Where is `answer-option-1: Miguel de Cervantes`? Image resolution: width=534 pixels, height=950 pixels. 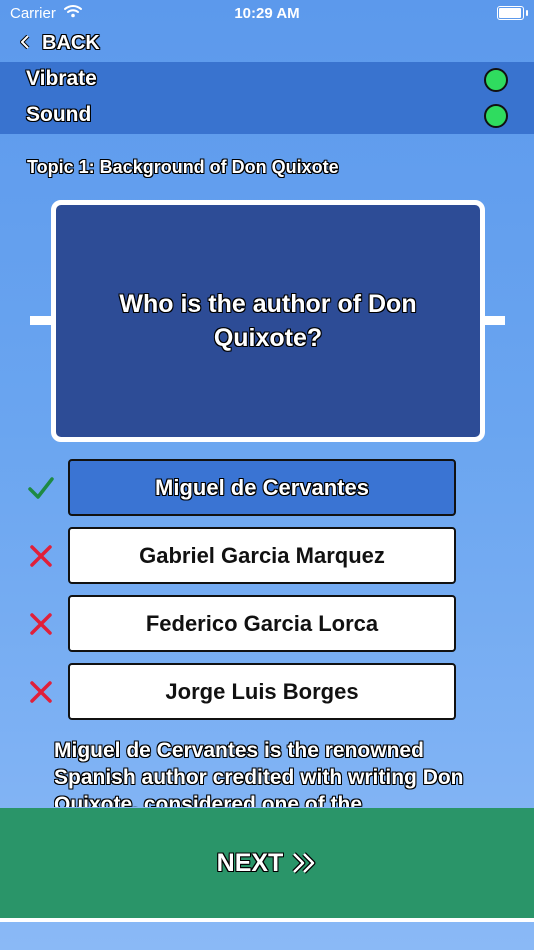
answer-option-1: Miguel de Cervantes is located at coordinates (262, 487).